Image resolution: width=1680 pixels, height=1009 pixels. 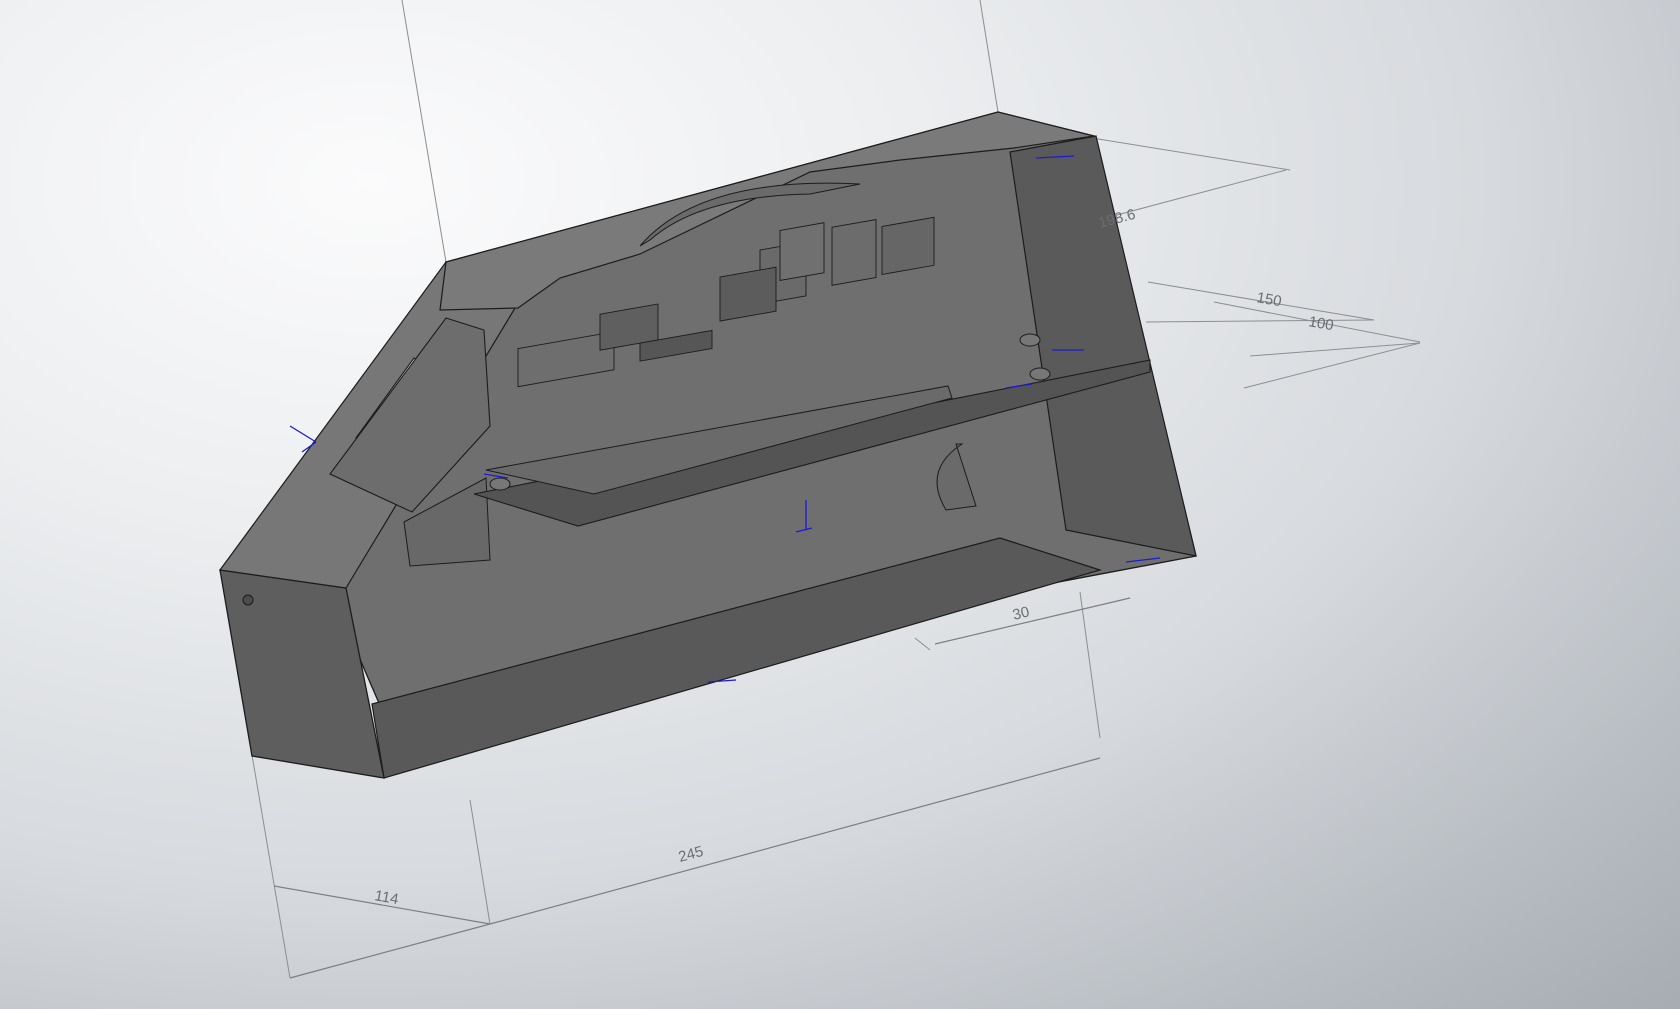 I want to click on connector-hole, so click(x=248, y=600).